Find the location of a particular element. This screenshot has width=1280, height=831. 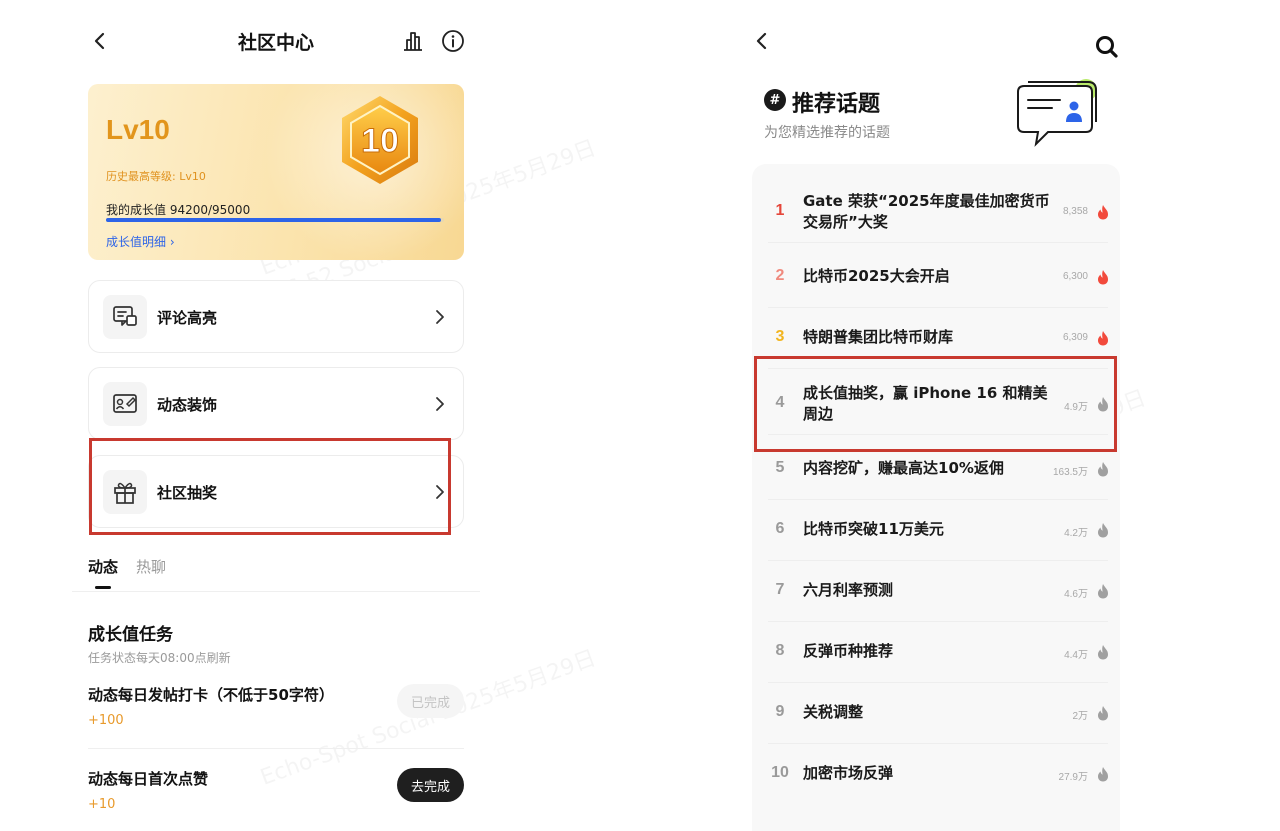

topic-row: 9 关税调整 2万 is located at coordinates (936, 713).